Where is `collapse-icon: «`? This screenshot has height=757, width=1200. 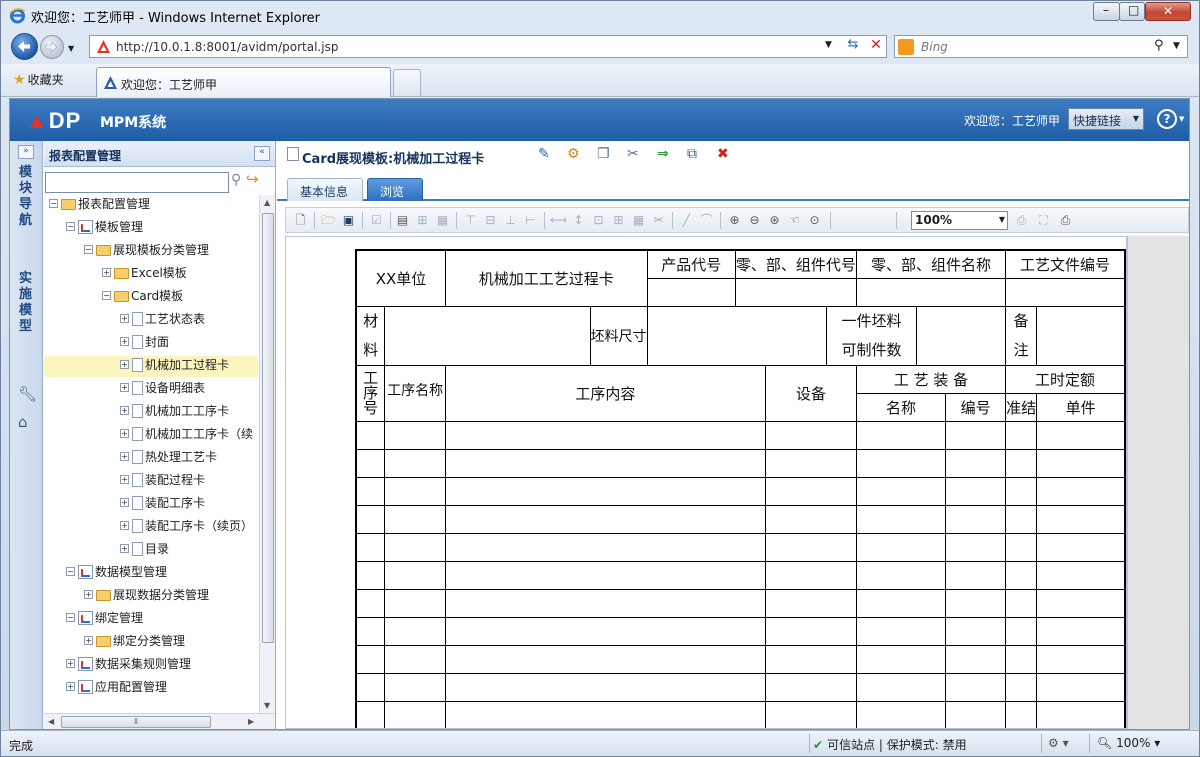 collapse-icon: « is located at coordinates (262, 153).